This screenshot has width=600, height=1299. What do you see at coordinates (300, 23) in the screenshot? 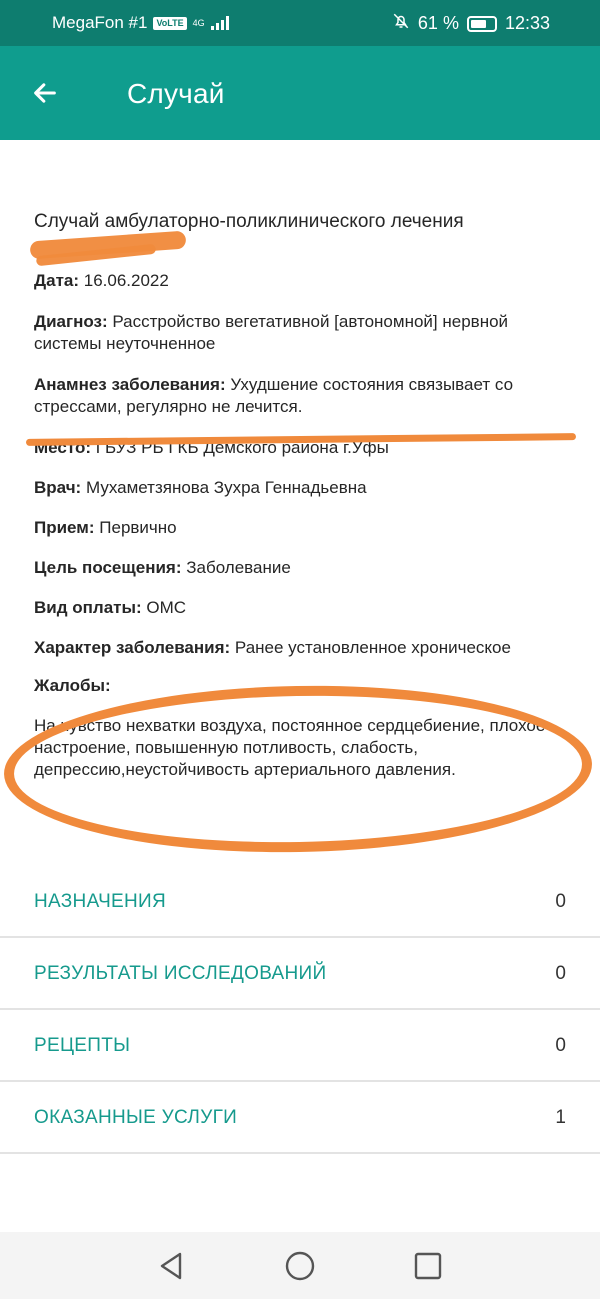
I see `status-bar: MegaFon #1 VoLTE 4G 61 % 12:33` at bounding box center [300, 23].